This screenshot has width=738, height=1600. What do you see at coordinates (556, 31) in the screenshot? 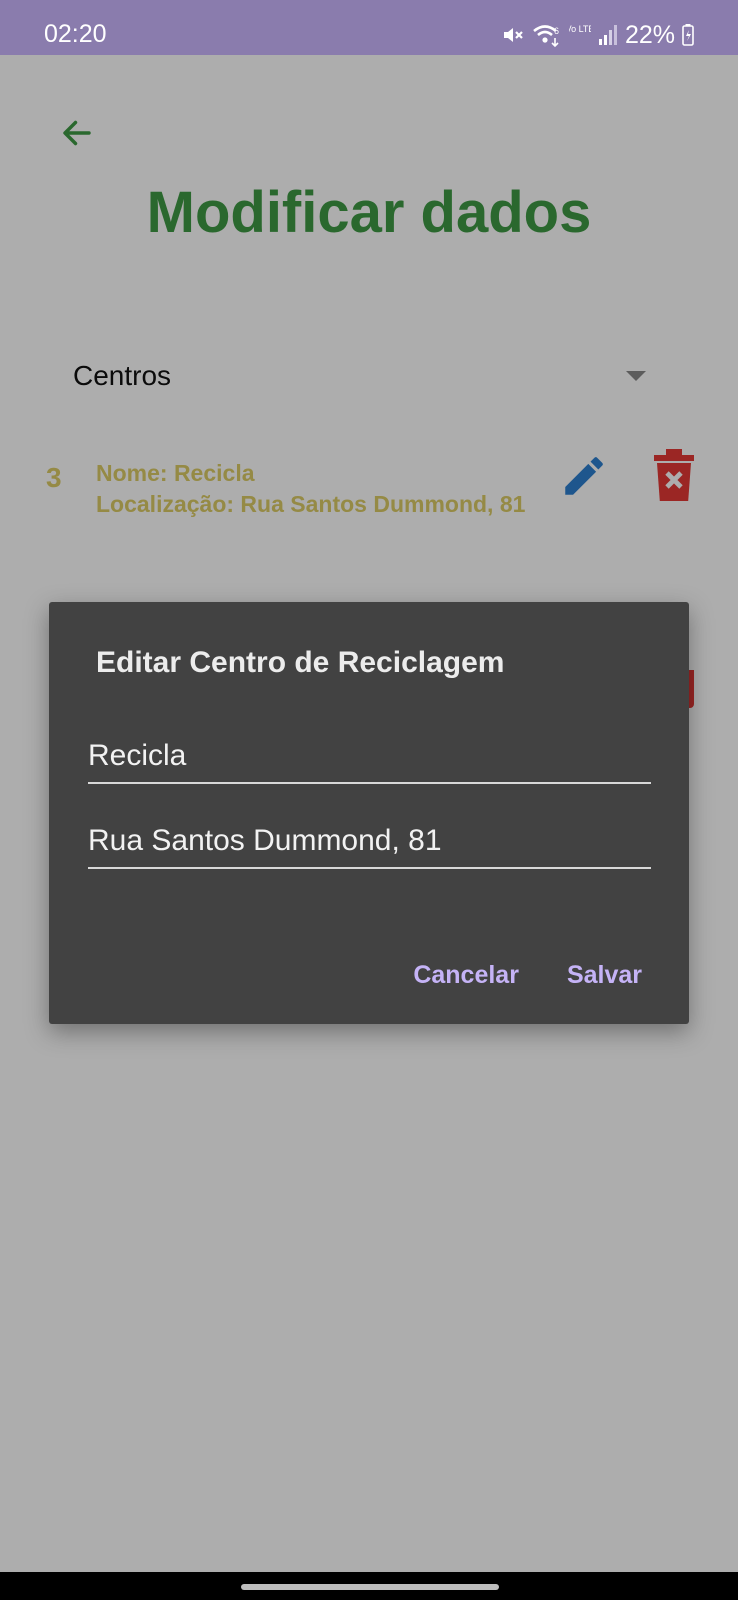
I see `wifi-label: 6` at bounding box center [556, 31].